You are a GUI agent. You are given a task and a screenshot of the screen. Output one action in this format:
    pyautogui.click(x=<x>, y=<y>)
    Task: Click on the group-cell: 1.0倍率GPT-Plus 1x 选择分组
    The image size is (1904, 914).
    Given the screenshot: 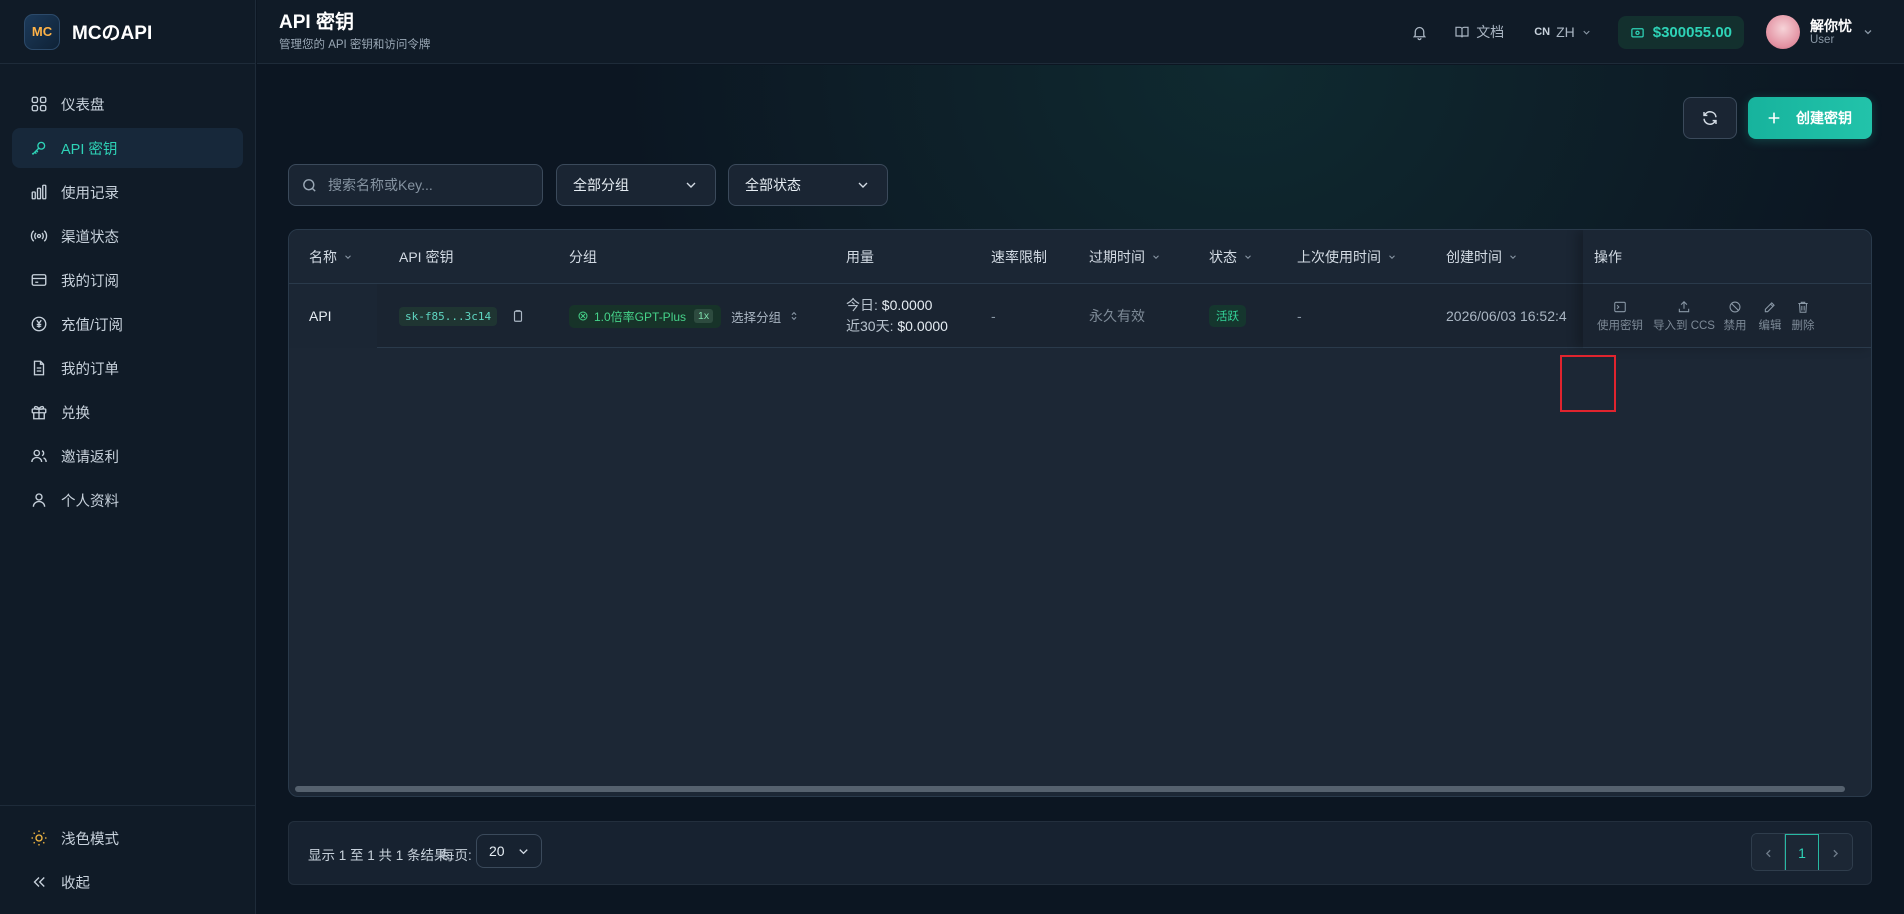 What is the action you would take?
    pyautogui.click(x=684, y=316)
    